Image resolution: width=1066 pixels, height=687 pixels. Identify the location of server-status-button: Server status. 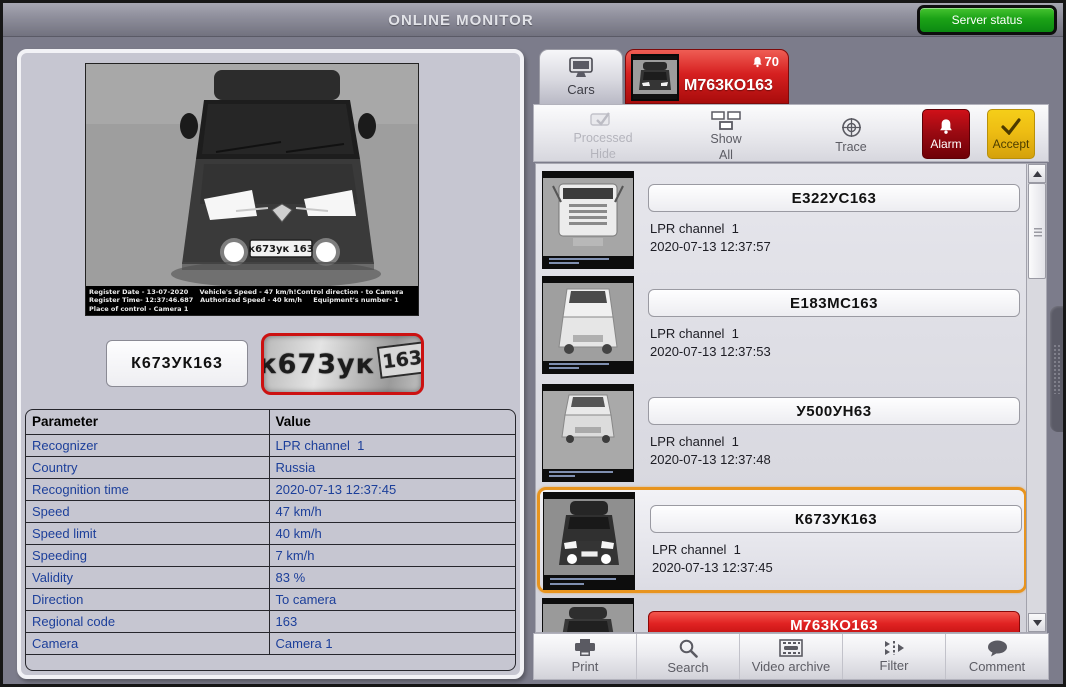
(987, 20).